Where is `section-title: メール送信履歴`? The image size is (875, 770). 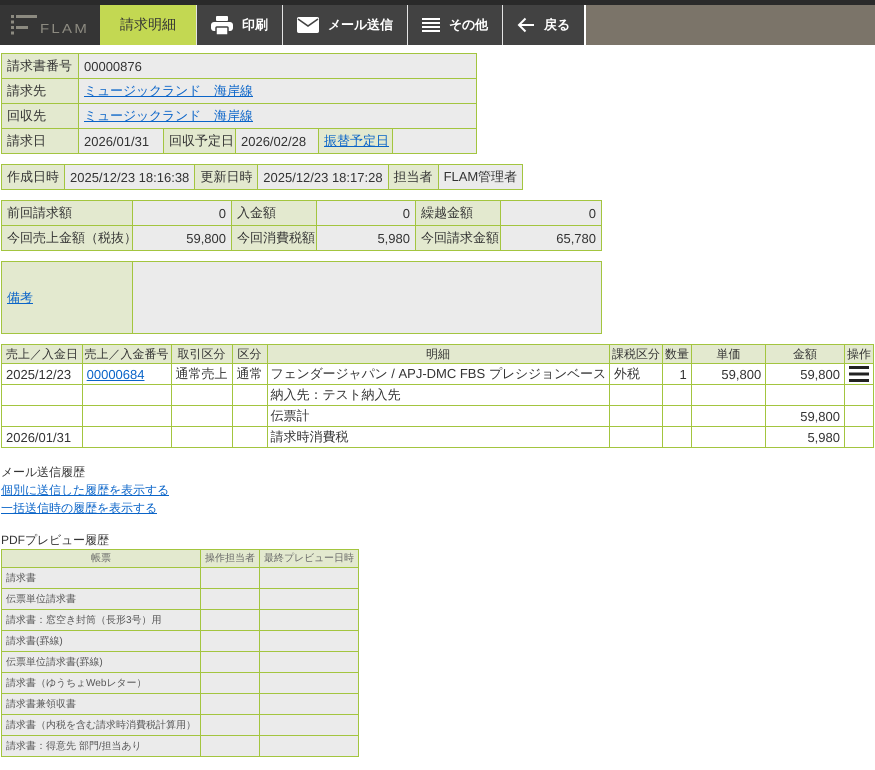 section-title: メール送信履歴 is located at coordinates (43, 472).